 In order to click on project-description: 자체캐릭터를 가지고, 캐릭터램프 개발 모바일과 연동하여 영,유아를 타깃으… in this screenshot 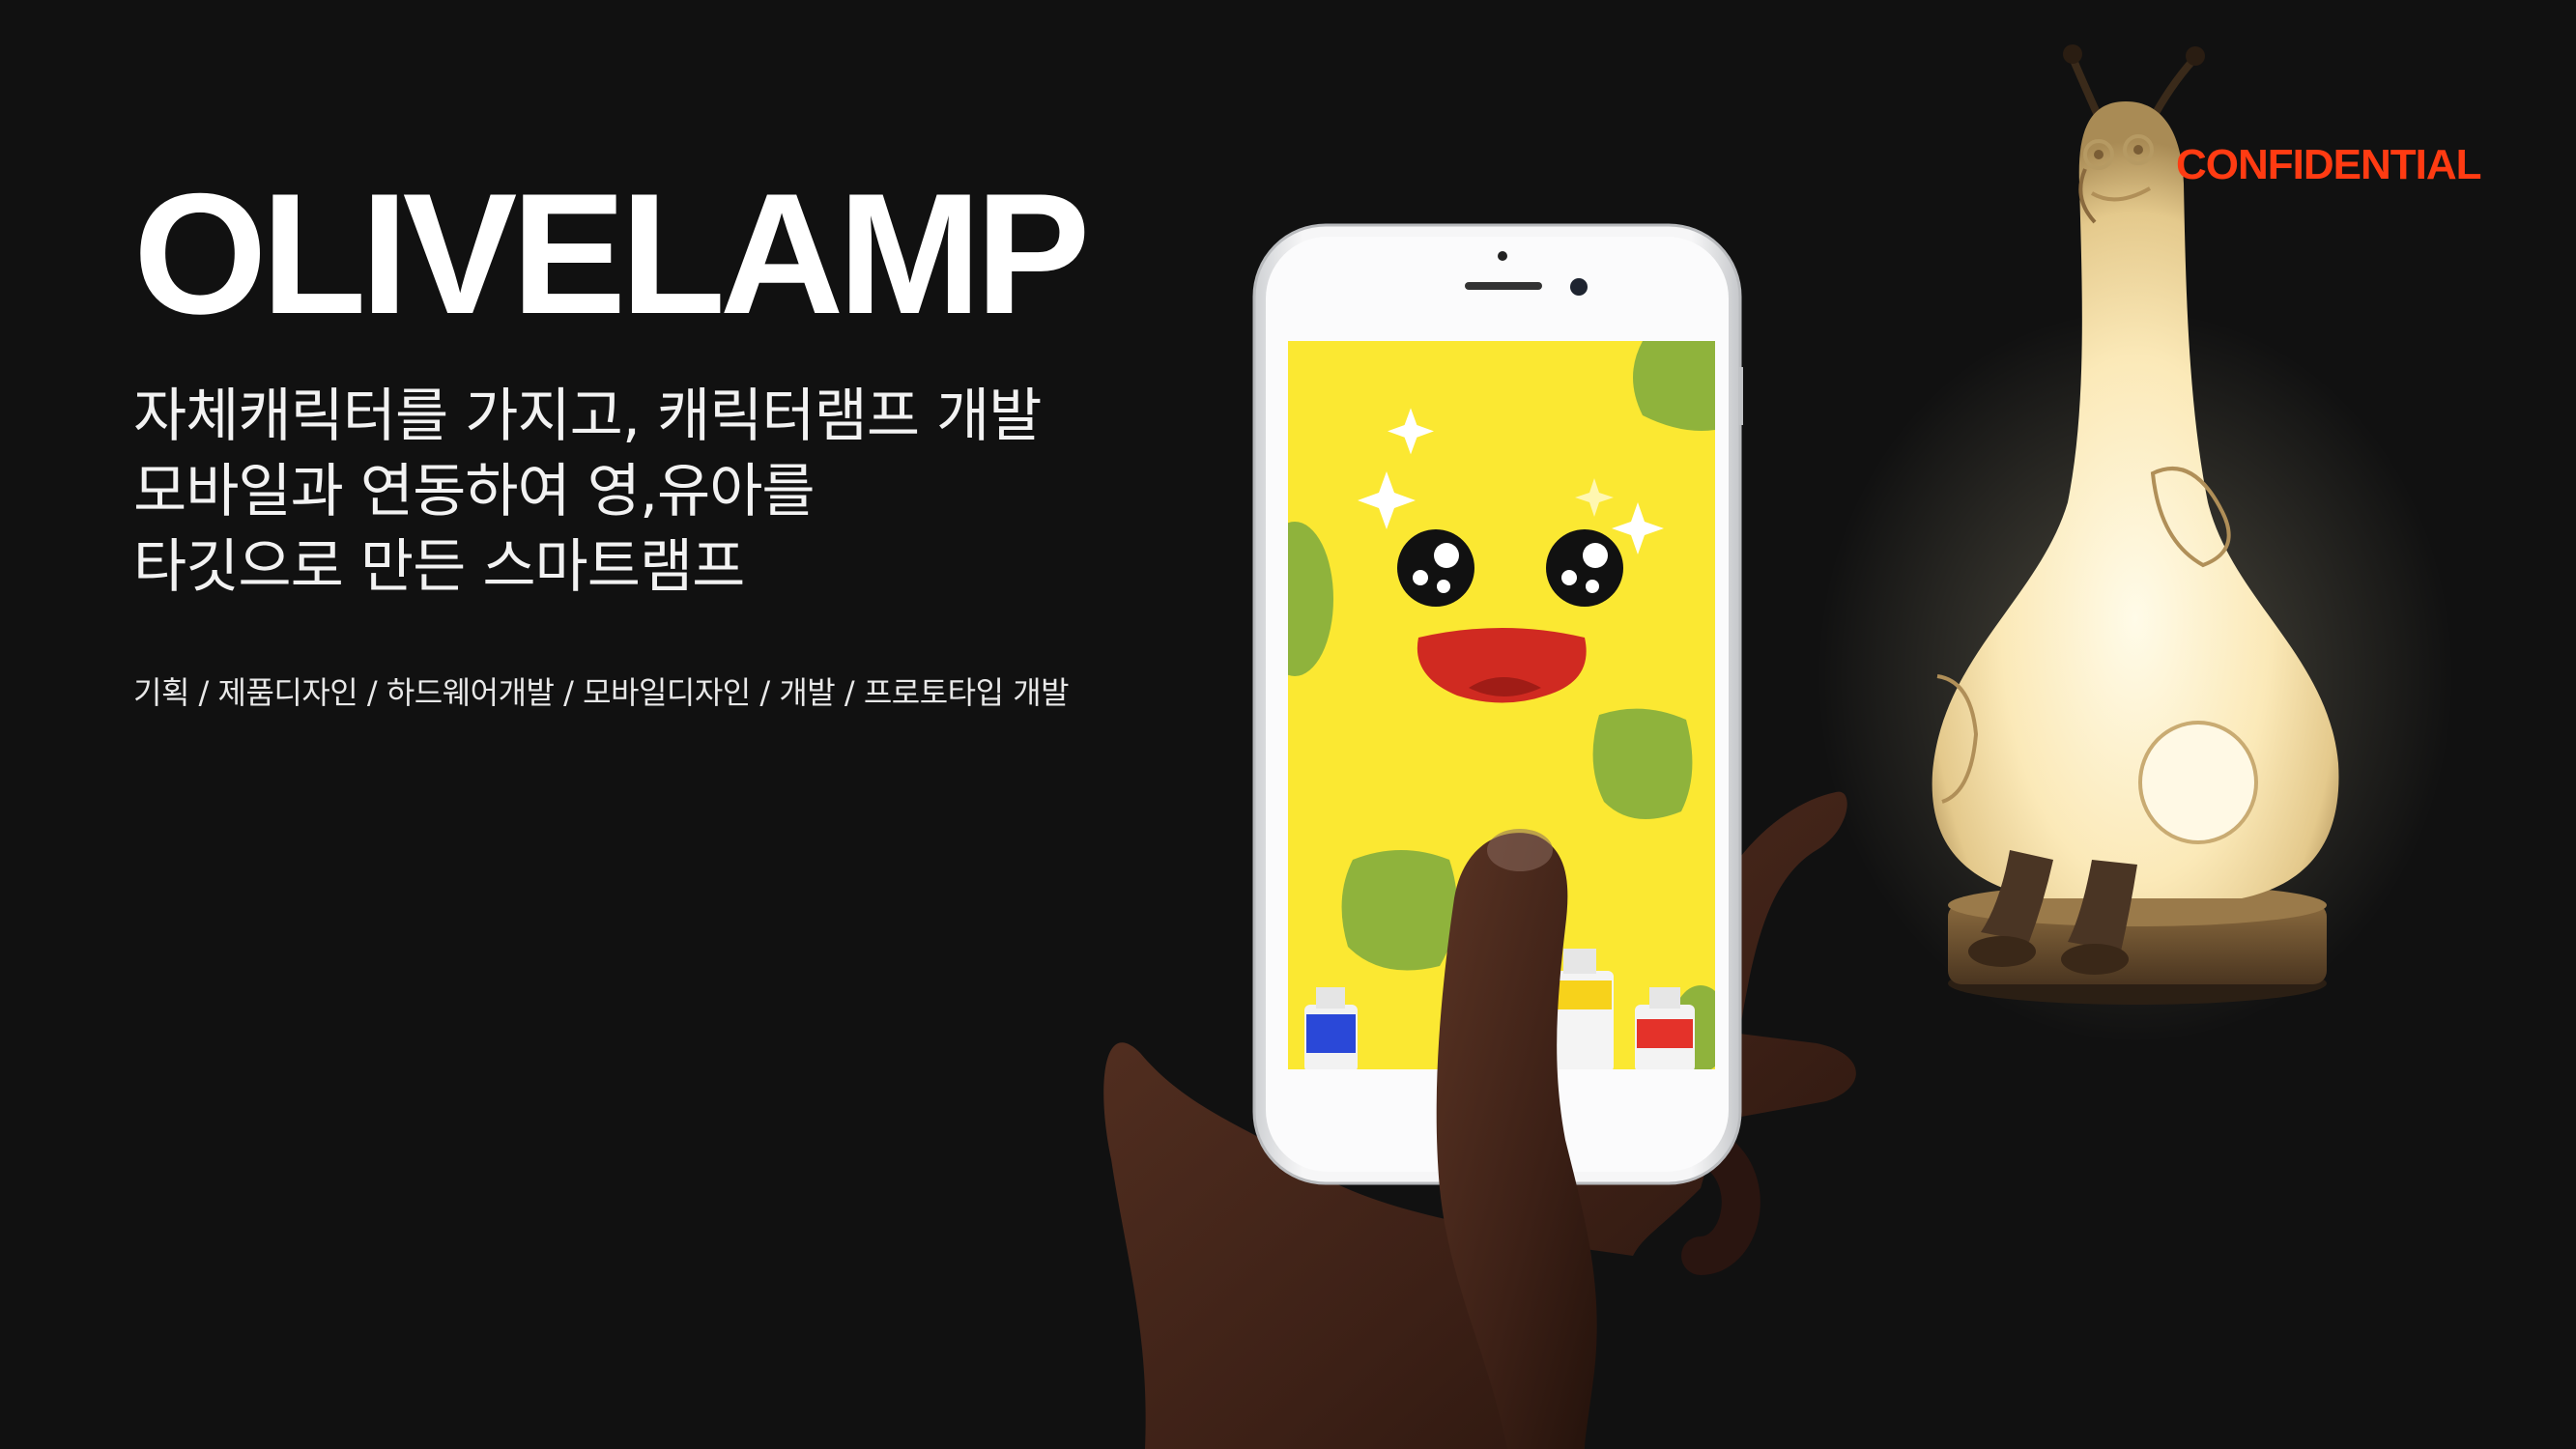, I will do `click(588, 492)`.